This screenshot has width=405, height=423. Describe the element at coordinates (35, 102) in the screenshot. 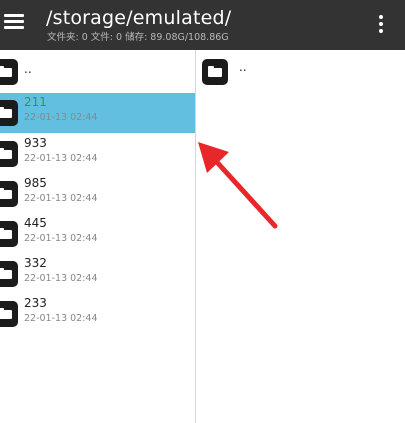

I see `item-name: 211` at that location.